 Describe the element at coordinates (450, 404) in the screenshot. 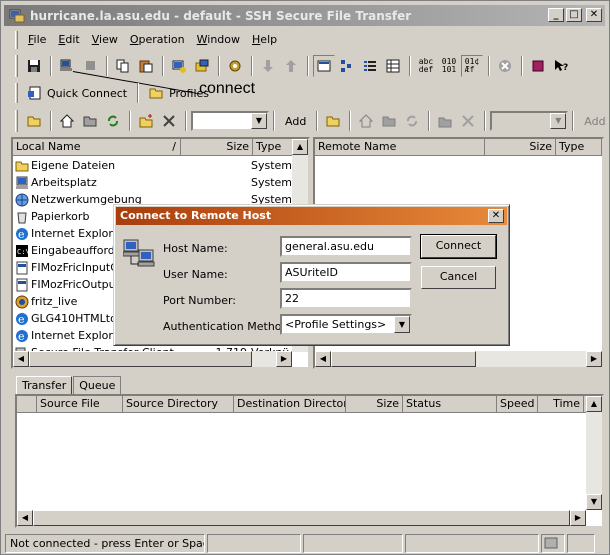

I see `transfer-status-column: Status` at that location.